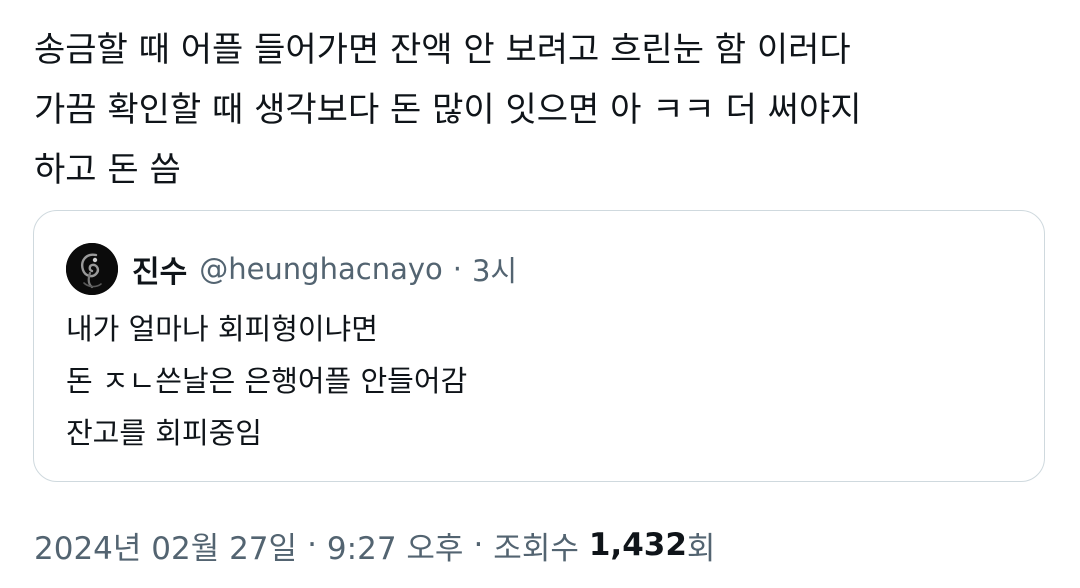 The width and height of the screenshot is (1080, 588). I want to click on quoted-handle: @heunghacnayo, so click(321, 269).